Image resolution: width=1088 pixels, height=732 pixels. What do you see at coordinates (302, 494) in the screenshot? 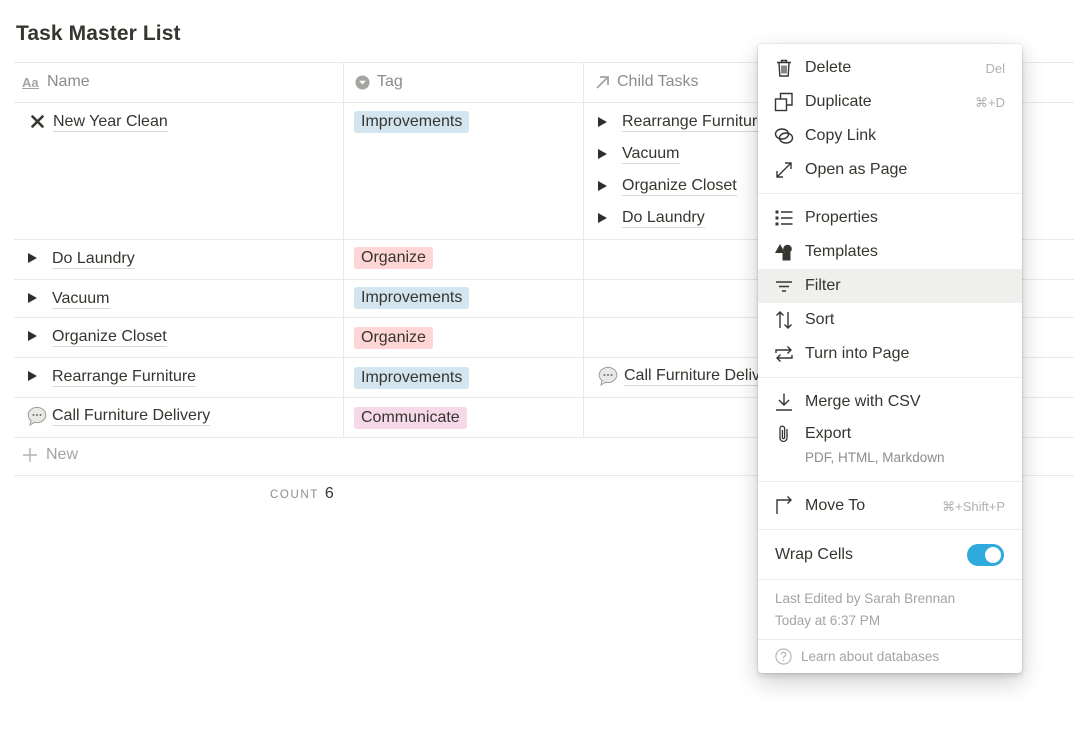
I see `count-calculation: COUNT 6` at bounding box center [302, 494].